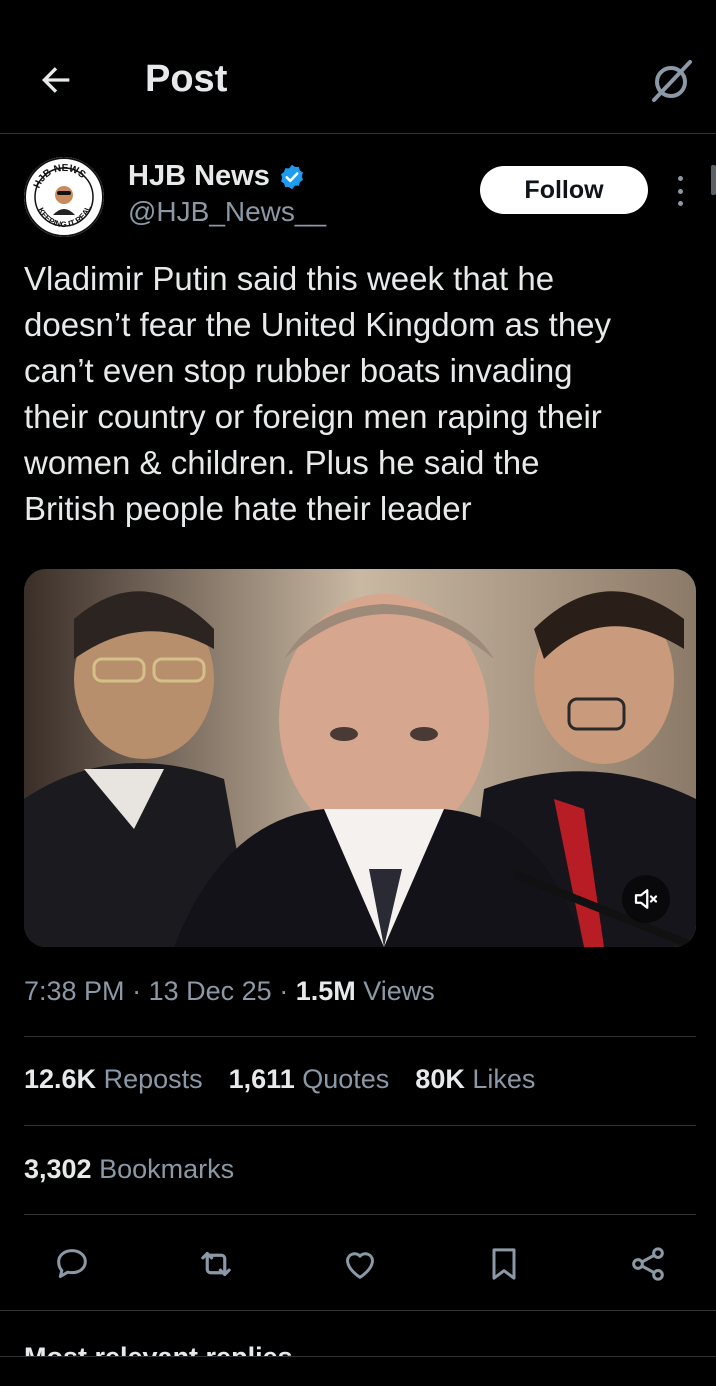  Describe the element at coordinates (713, 180) in the screenshot. I see `scrollbar` at that location.